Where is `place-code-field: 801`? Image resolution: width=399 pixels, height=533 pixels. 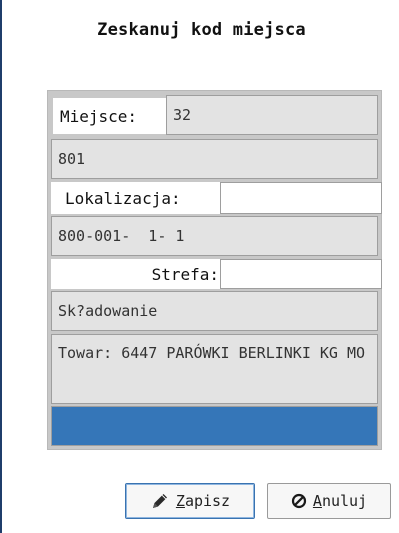 place-code-field: 801 is located at coordinates (214, 159).